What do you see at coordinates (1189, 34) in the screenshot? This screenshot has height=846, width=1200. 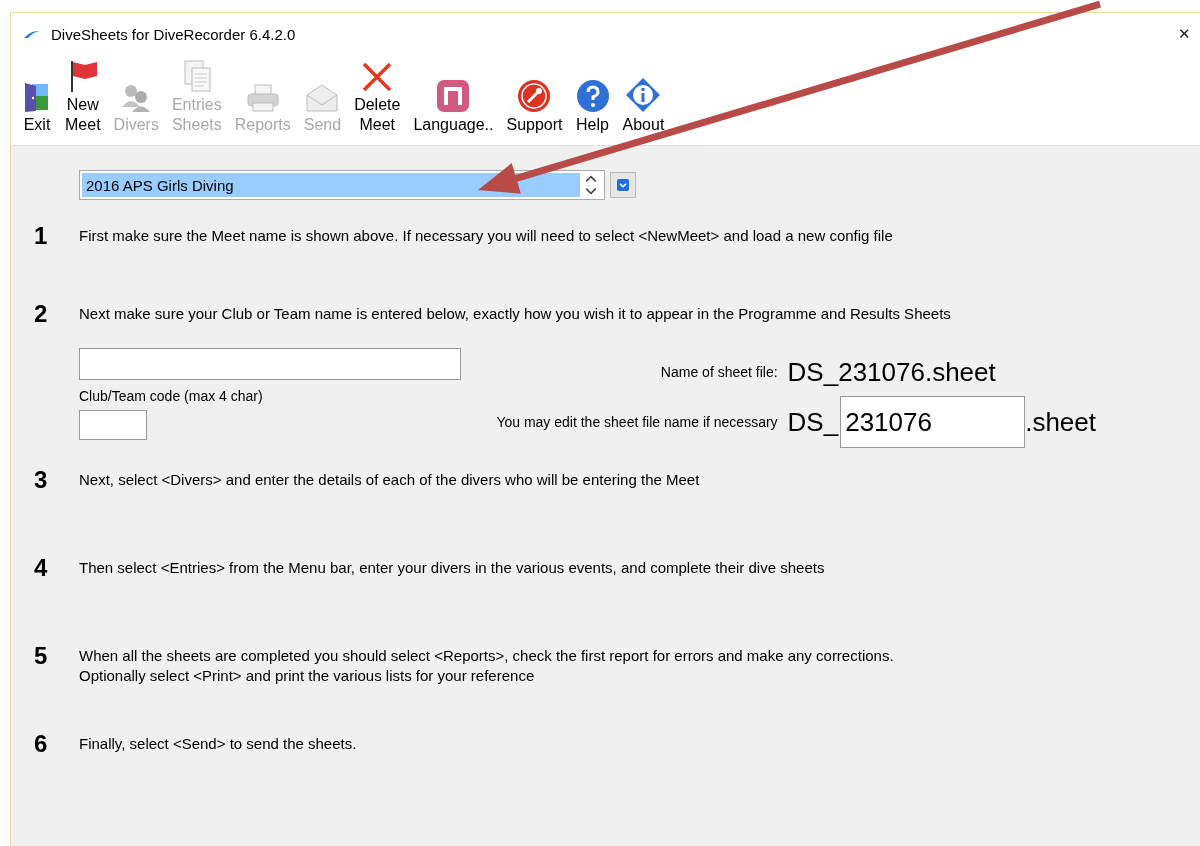 I see `close-button: ✕` at bounding box center [1189, 34].